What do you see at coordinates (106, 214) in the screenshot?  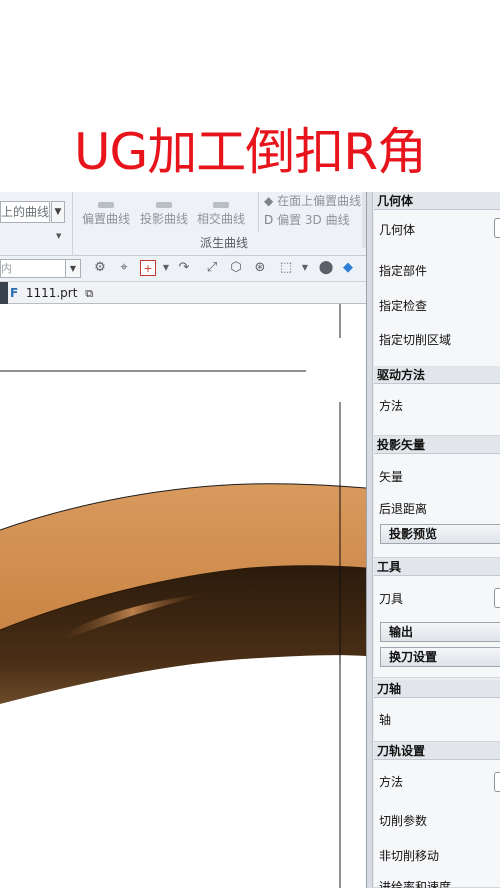 I see `offset-curve-button: 偏置曲线` at bounding box center [106, 214].